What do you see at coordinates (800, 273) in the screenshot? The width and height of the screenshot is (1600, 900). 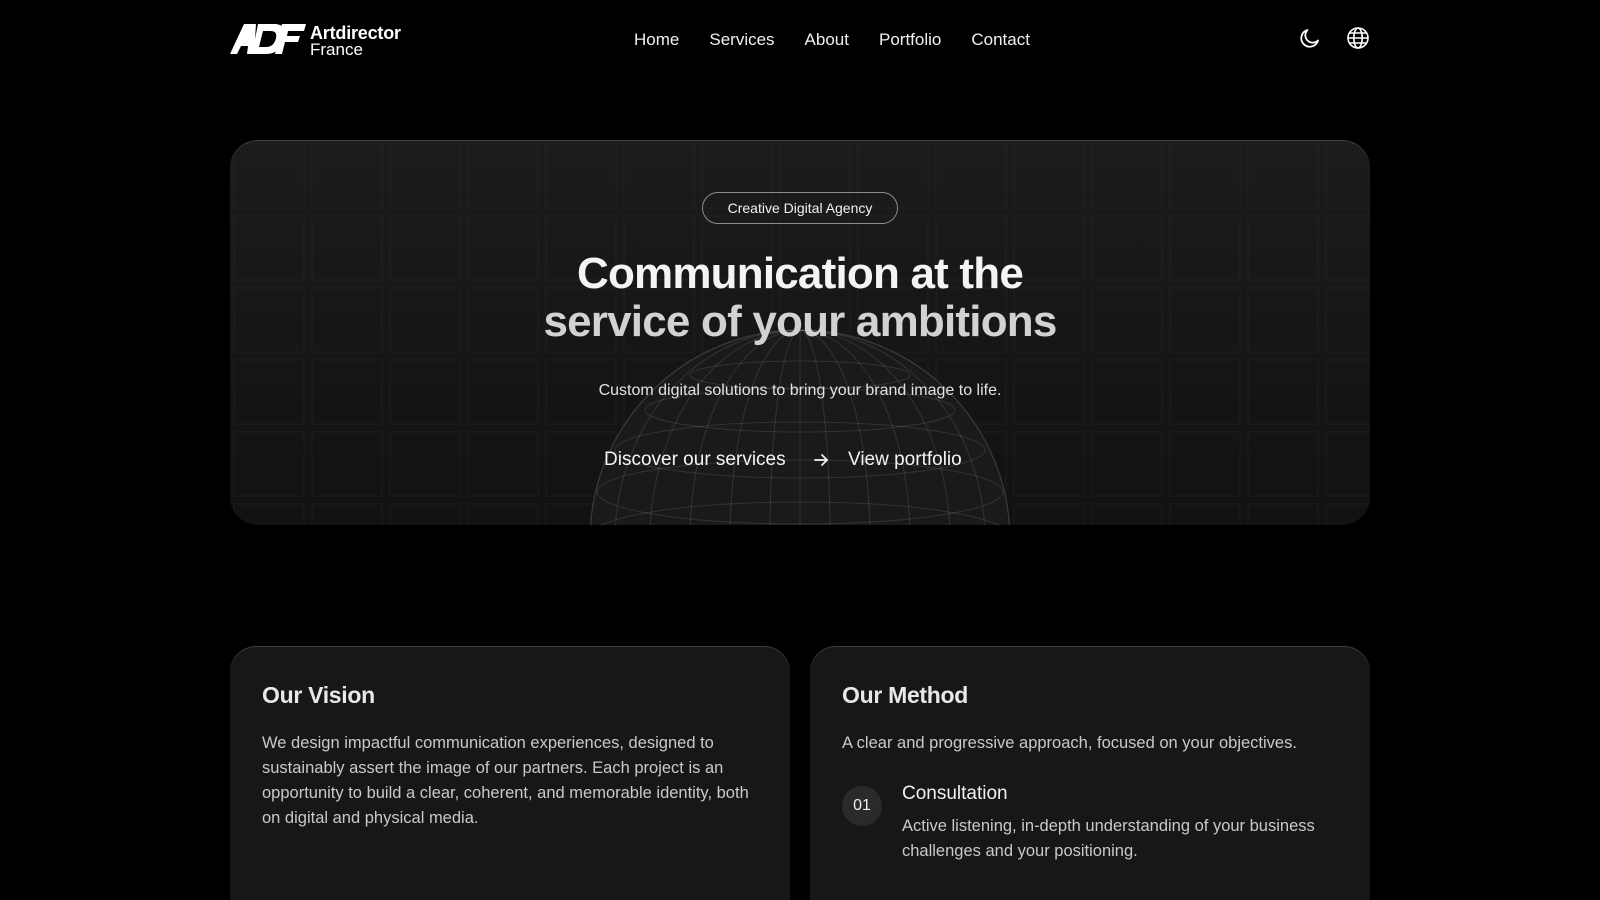 I see `hero-title-line-1: Communication at the` at bounding box center [800, 273].